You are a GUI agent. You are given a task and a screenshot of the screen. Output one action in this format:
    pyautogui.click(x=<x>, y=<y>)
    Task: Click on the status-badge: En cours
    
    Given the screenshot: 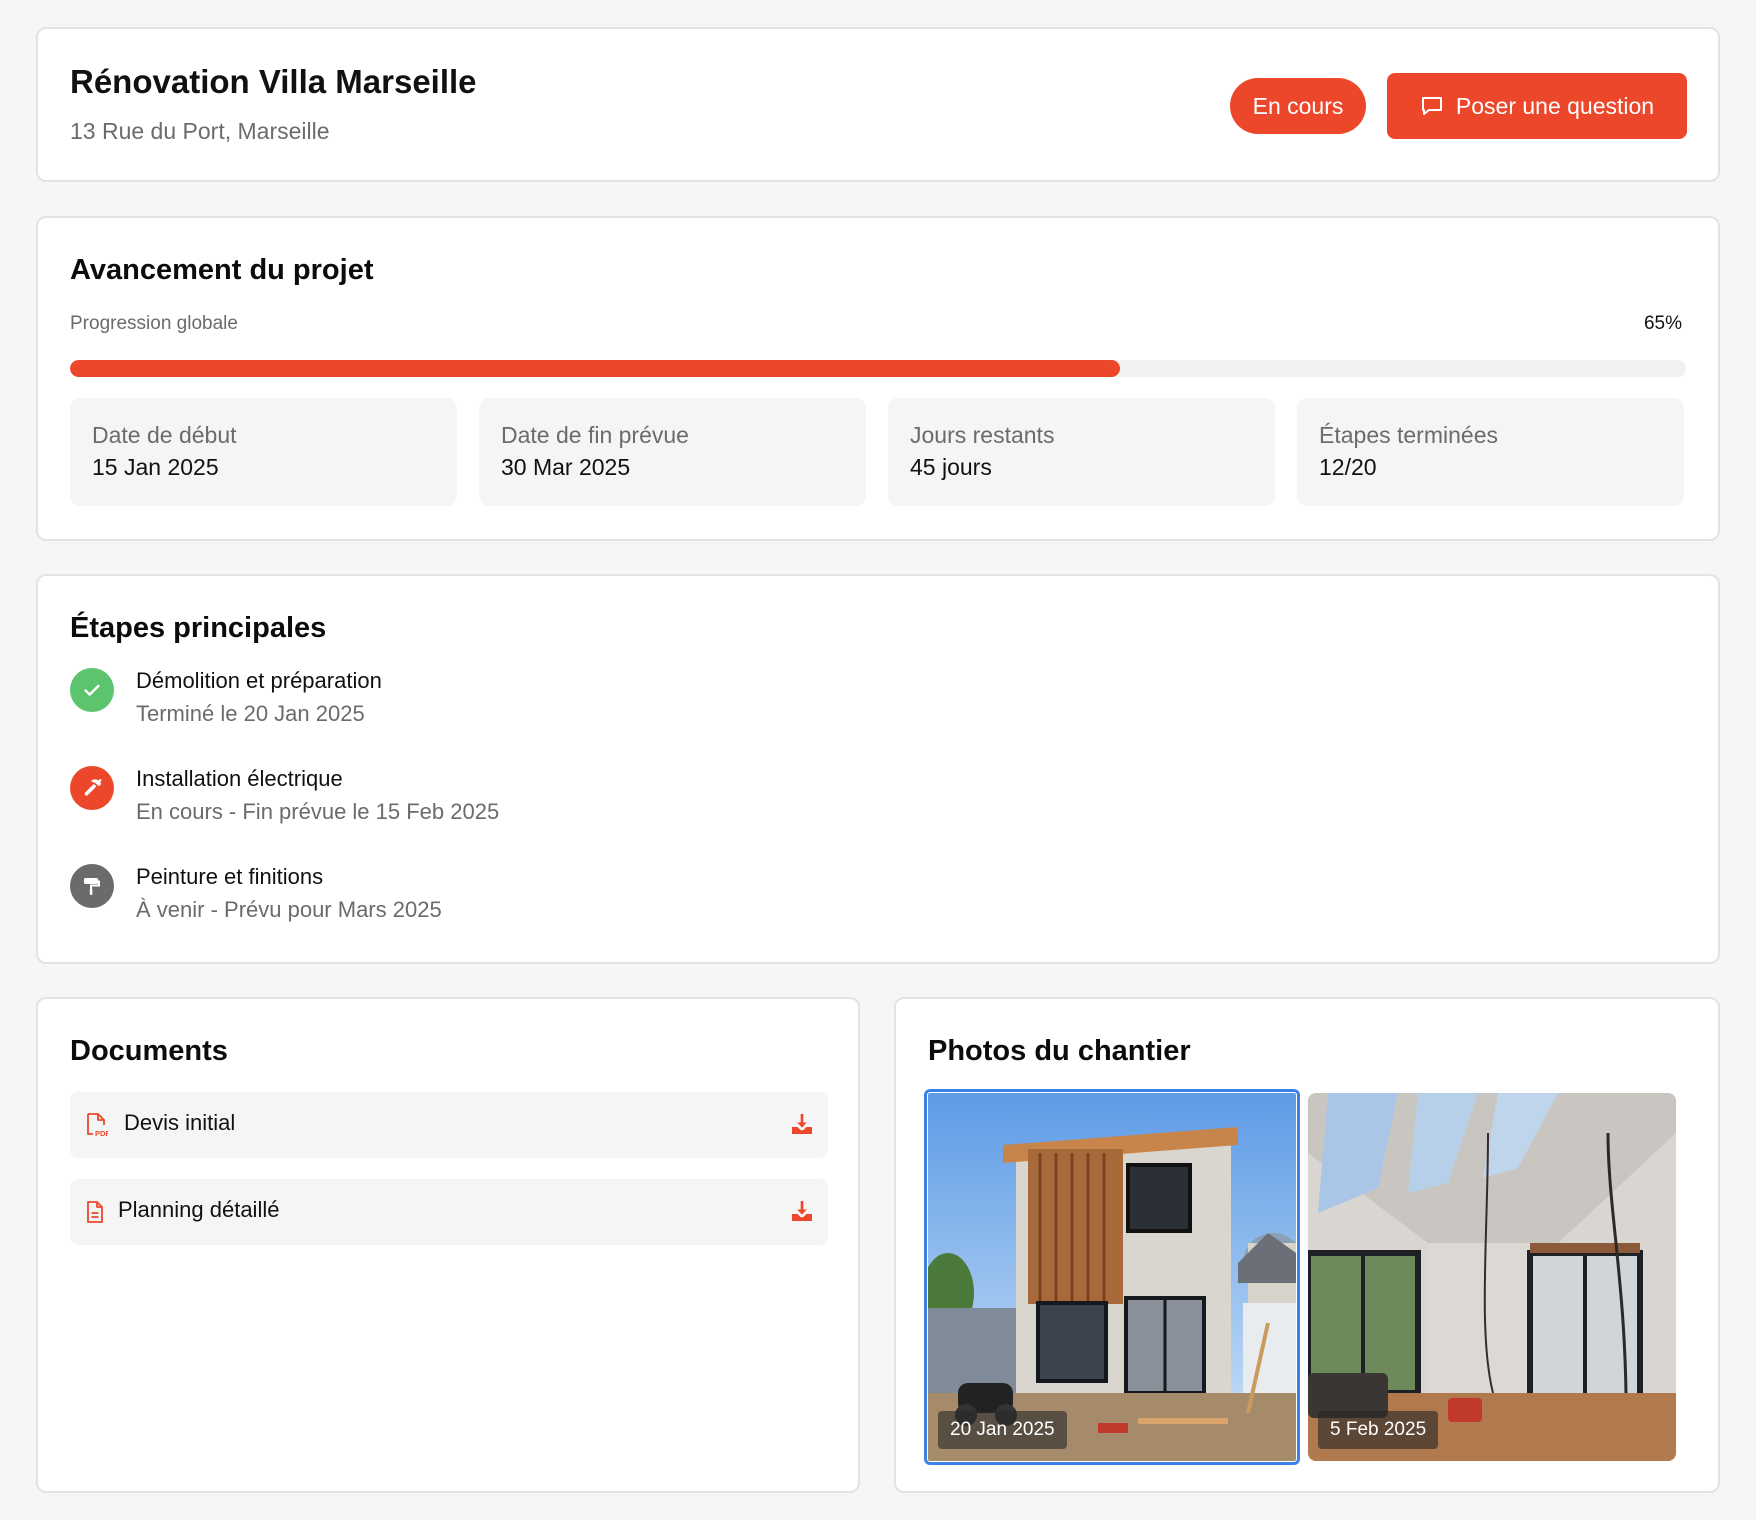 What is the action you would take?
    pyautogui.click(x=1298, y=106)
    